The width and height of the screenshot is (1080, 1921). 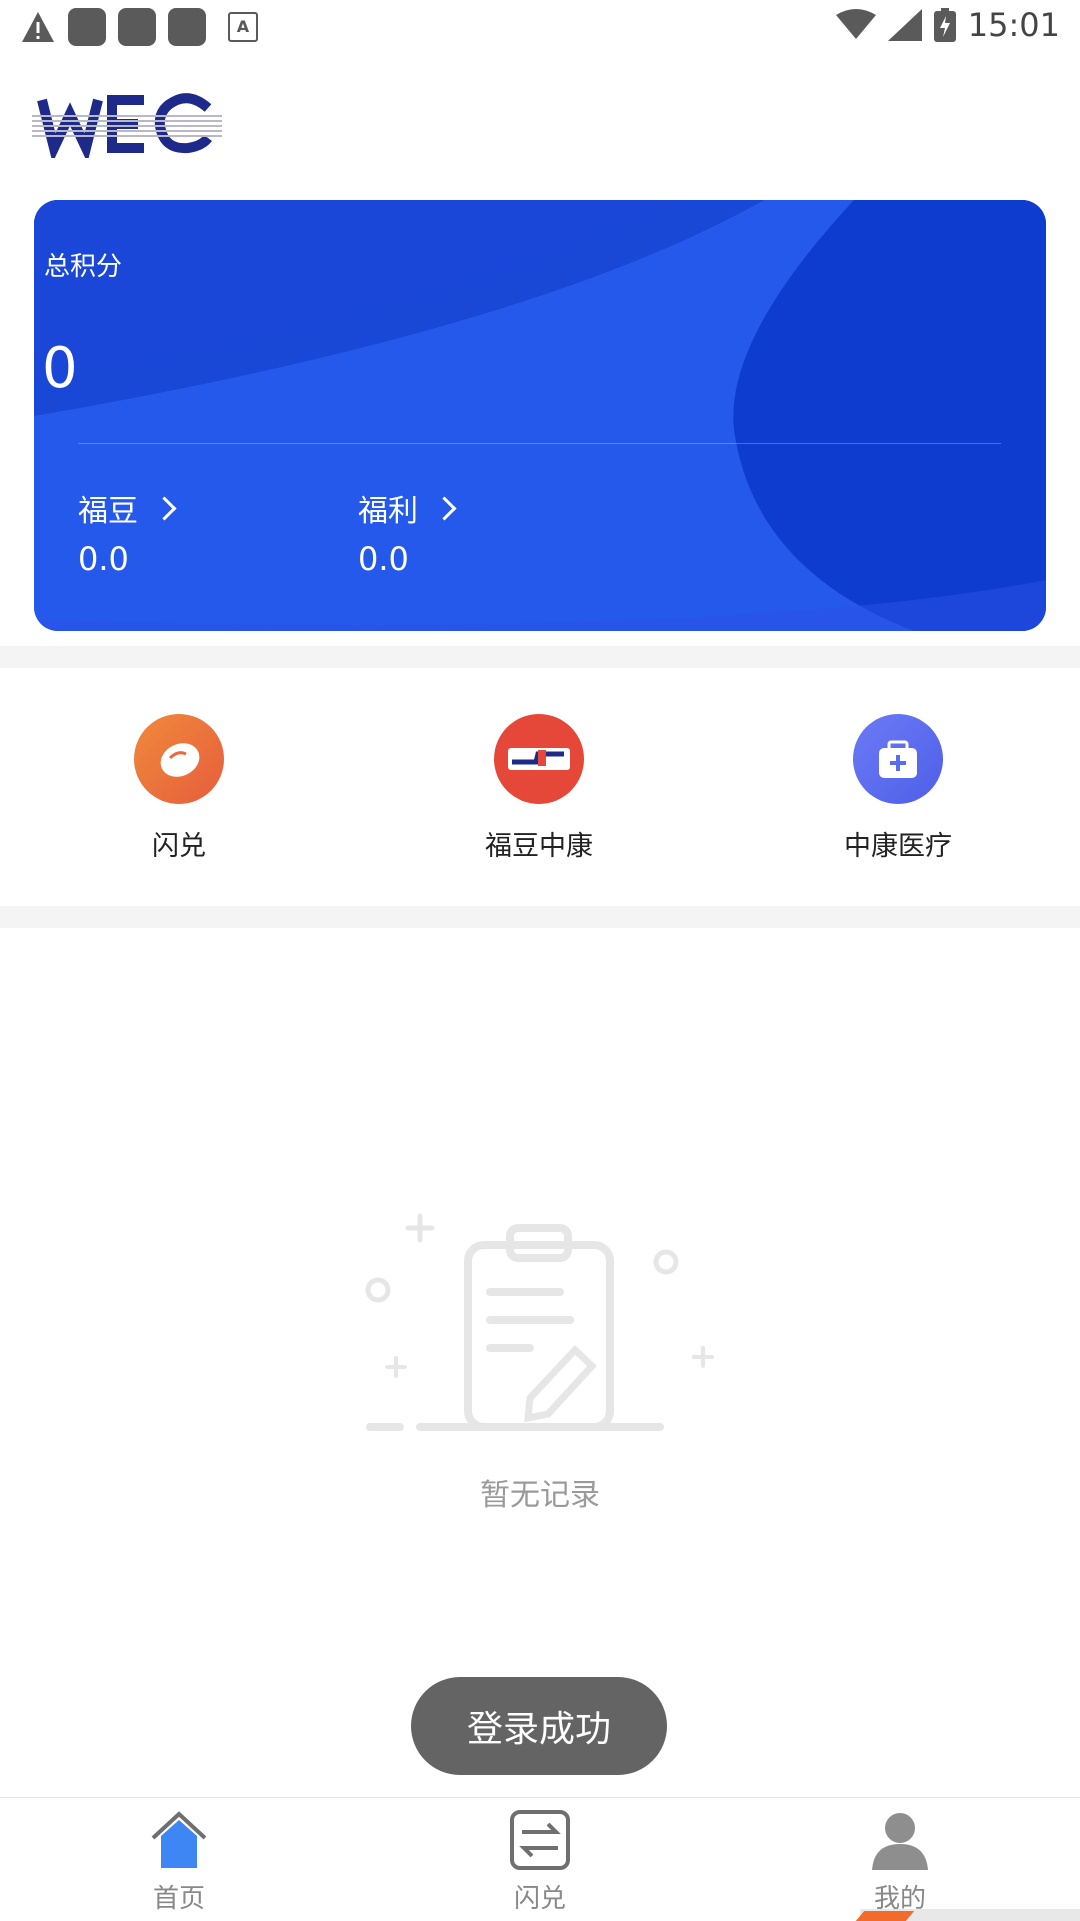 I want to click on tab-label: 闪兑, so click(x=539, y=1899).